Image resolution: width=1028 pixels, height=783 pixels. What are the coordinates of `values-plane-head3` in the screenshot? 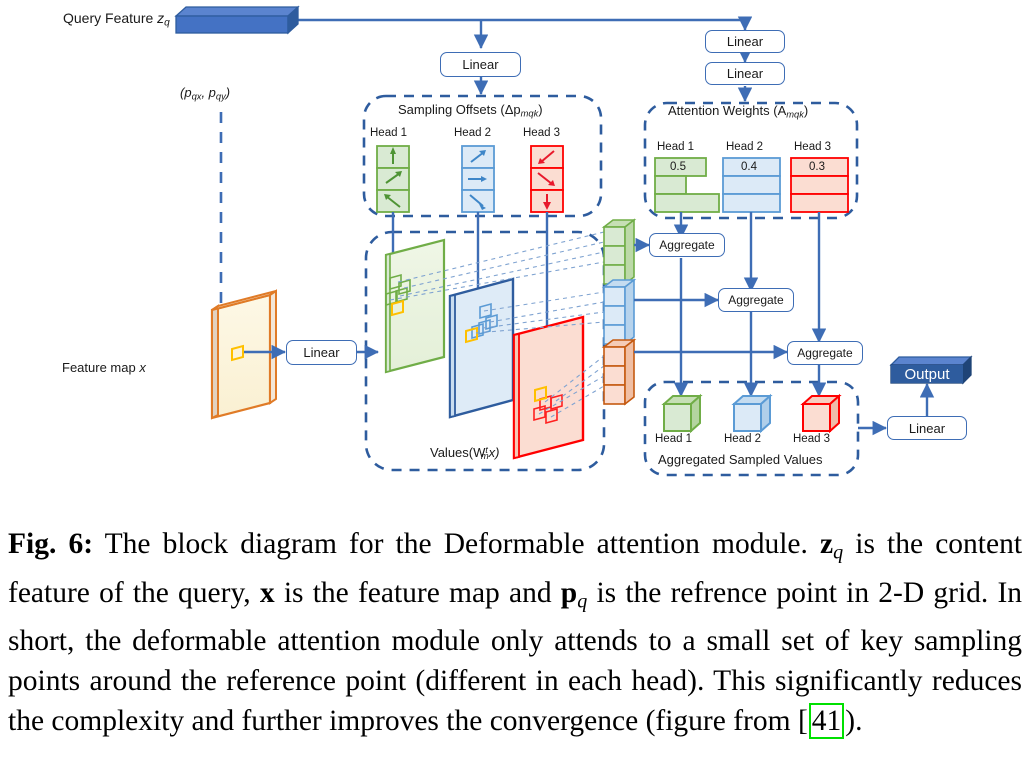 It's located at (548, 387).